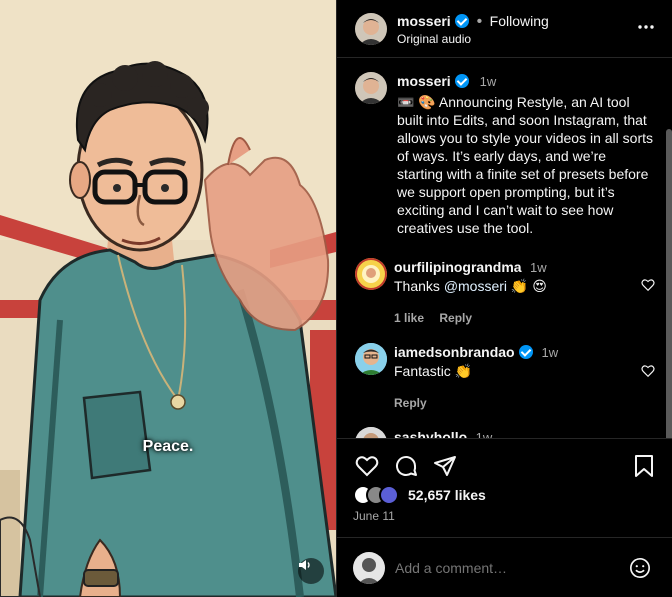 The width and height of the screenshot is (672, 597). I want to click on comment-input, so click(505, 568).